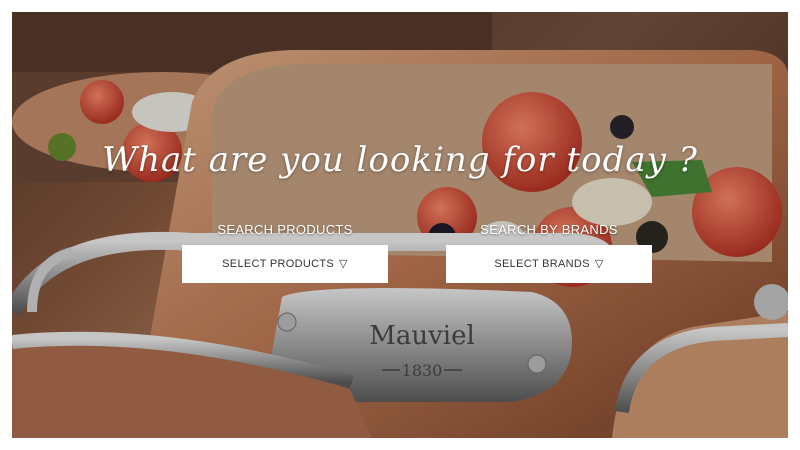 The height and width of the screenshot is (450, 800). Describe the element at coordinates (278, 264) in the screenshot. I see `select-products-text: SELECT PRODUCTS` at that location.